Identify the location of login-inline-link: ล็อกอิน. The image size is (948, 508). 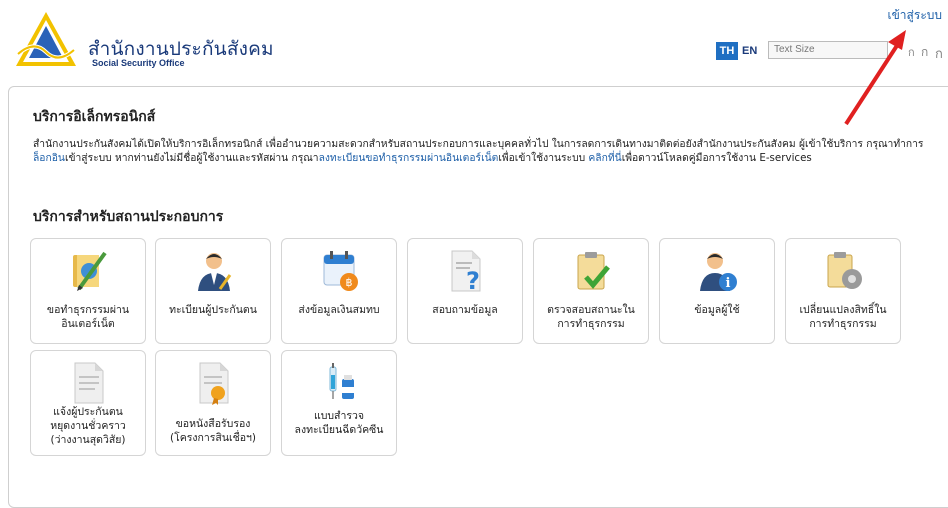
(49, 158).